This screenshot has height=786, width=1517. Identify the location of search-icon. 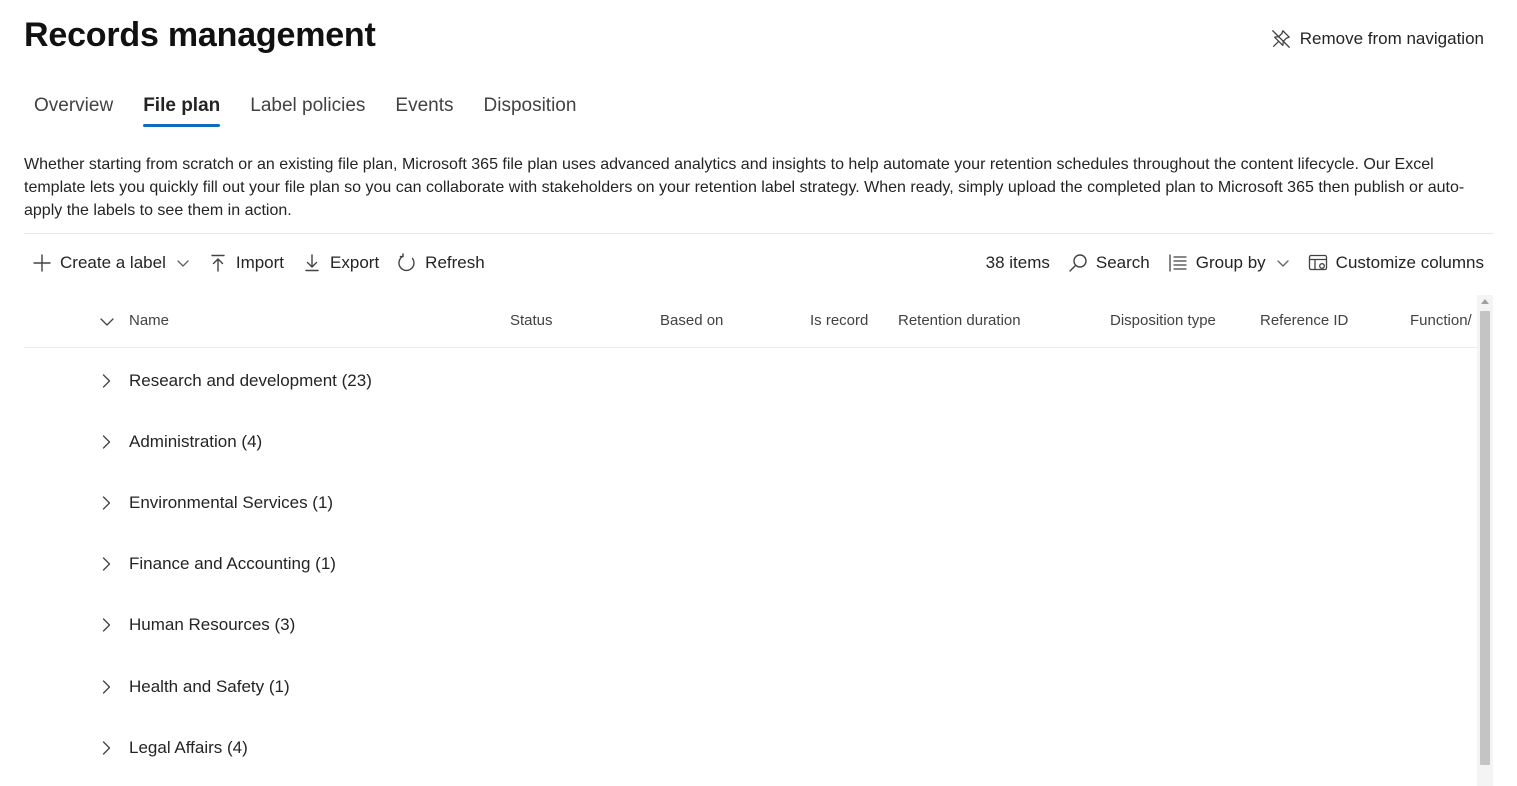
(1078, 263).